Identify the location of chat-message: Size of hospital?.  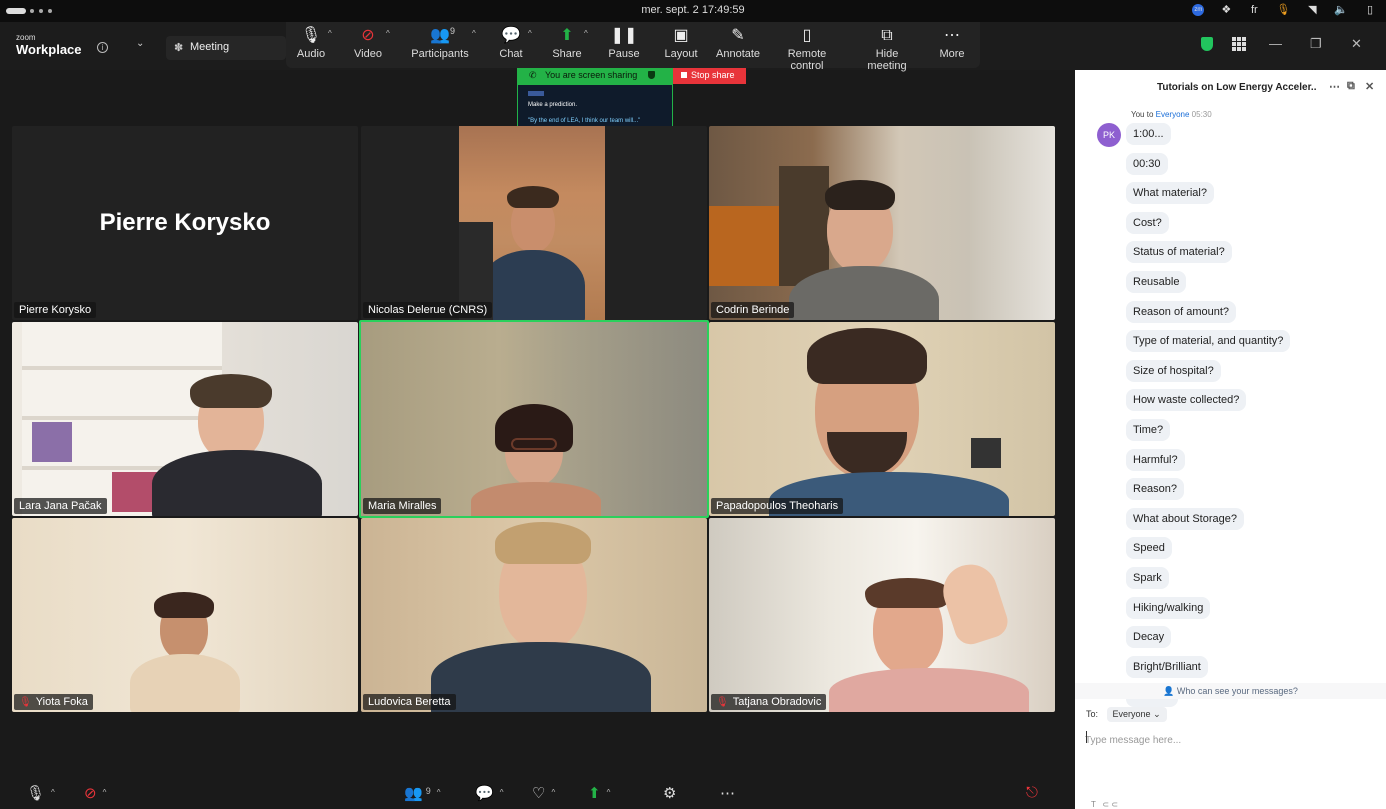
(1173, 370).